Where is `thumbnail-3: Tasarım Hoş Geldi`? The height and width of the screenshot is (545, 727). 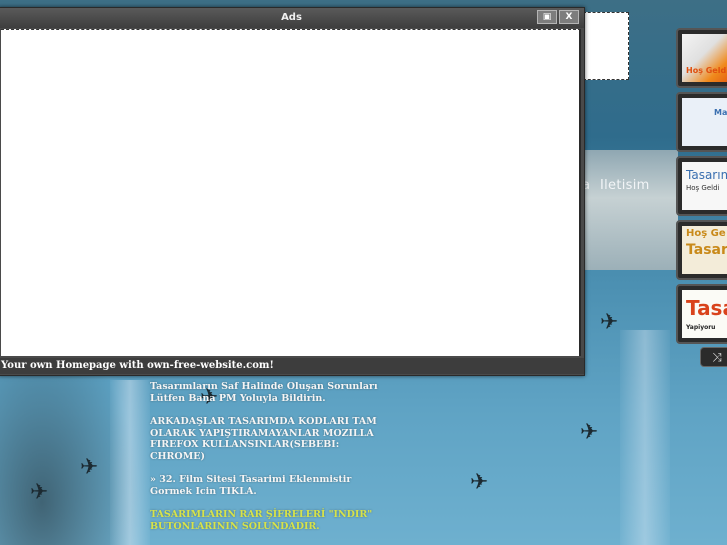
thumbnail-3: Tasarım Hoş Geldi is located at coordinates (701, 186).